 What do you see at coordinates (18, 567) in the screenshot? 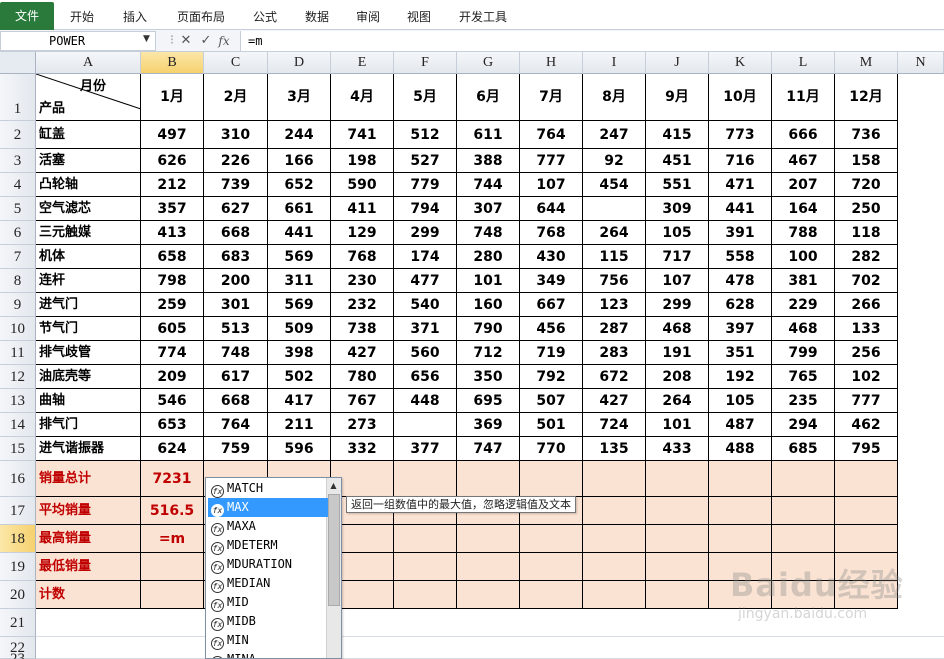
I see `row-header-19: 19` at bounding box center [18, 567].